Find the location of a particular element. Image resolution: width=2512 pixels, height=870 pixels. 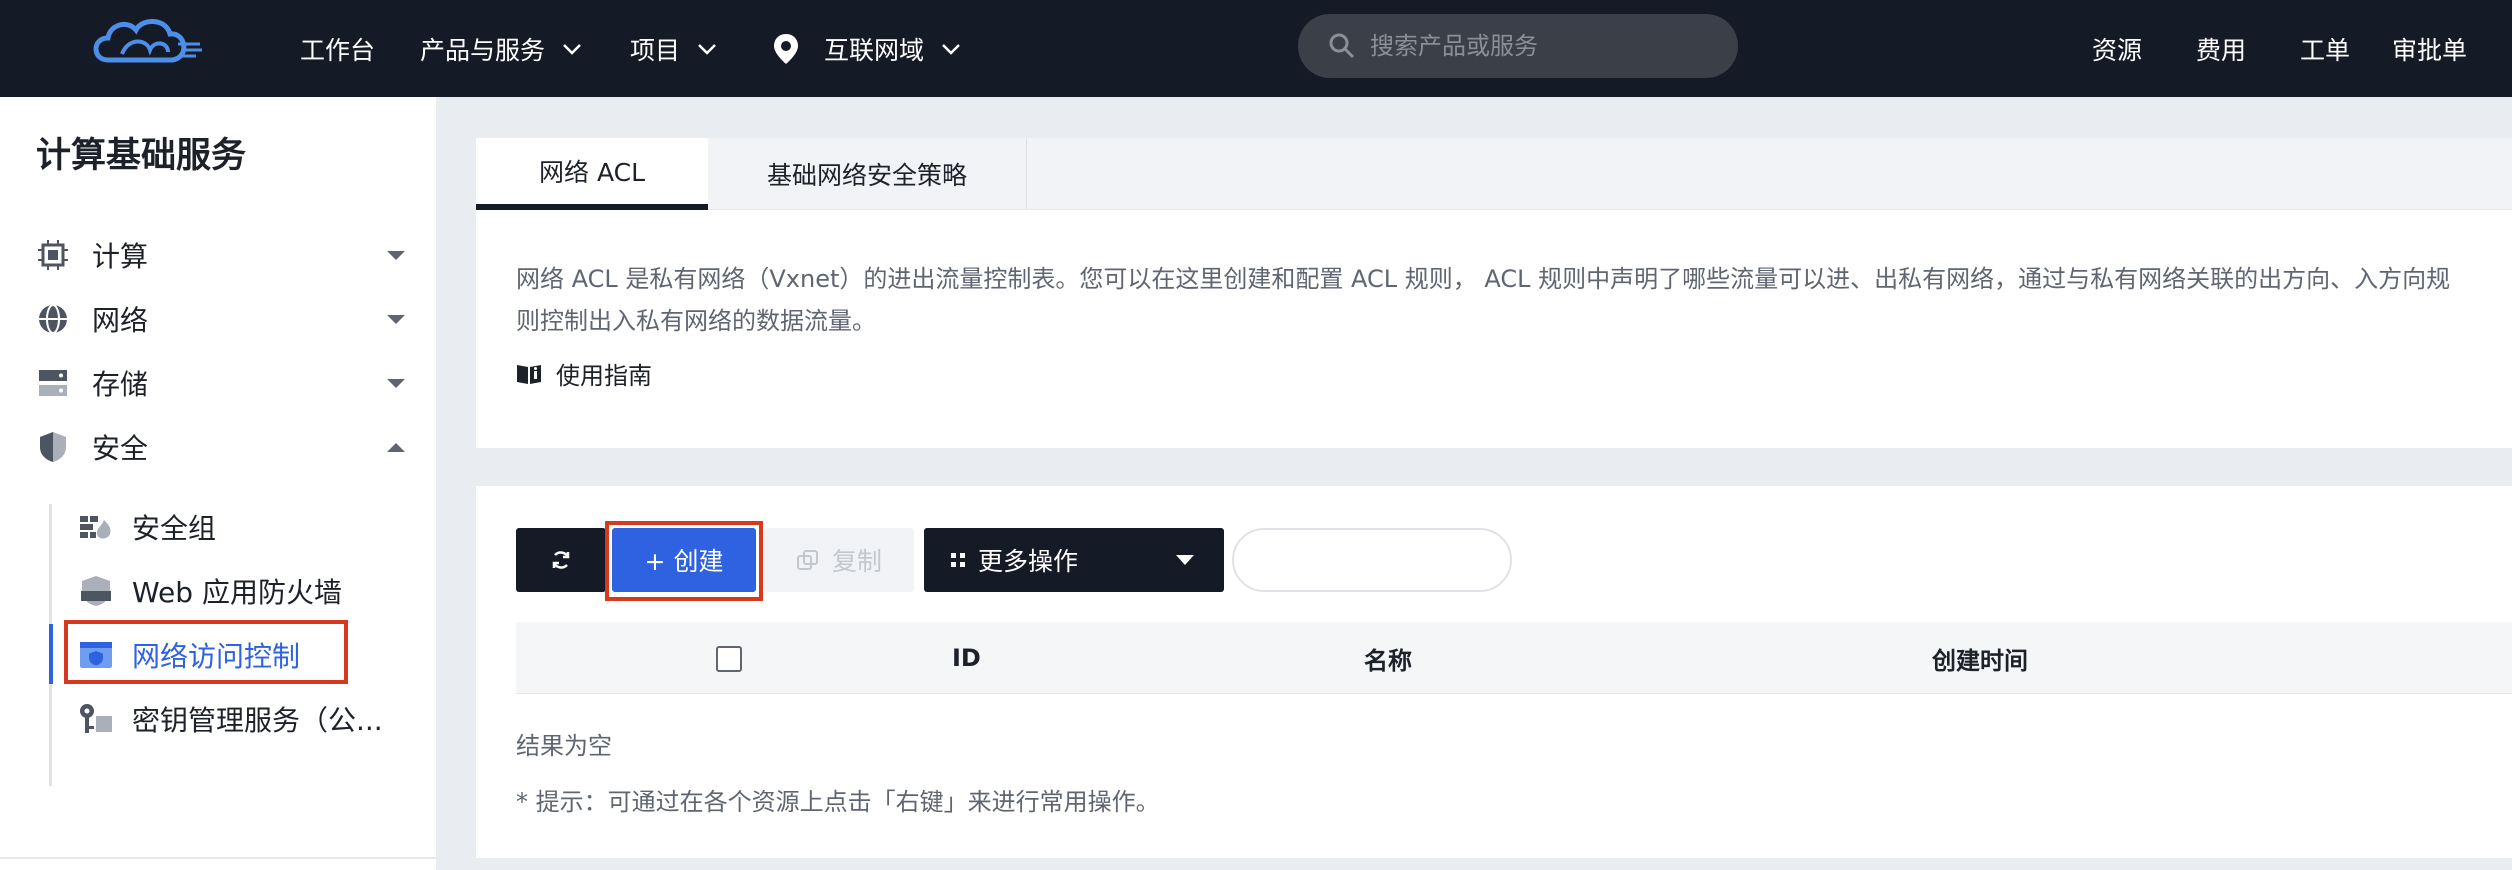

tab-bar: 网络 ACL 基础网络安全策略 is located at coordinates (1494, 174).